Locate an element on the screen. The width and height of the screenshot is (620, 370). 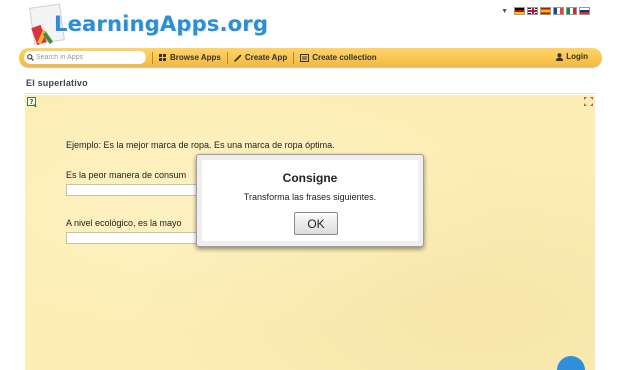
help-icon: ? is located at coordinates (32, 102).